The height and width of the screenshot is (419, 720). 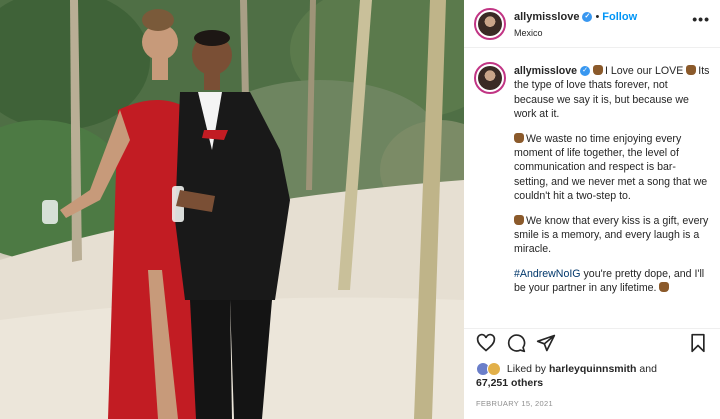 I want to click on post-header: allymisslove ✓ • Follow Mexico •••, so click(x=592, y=24).